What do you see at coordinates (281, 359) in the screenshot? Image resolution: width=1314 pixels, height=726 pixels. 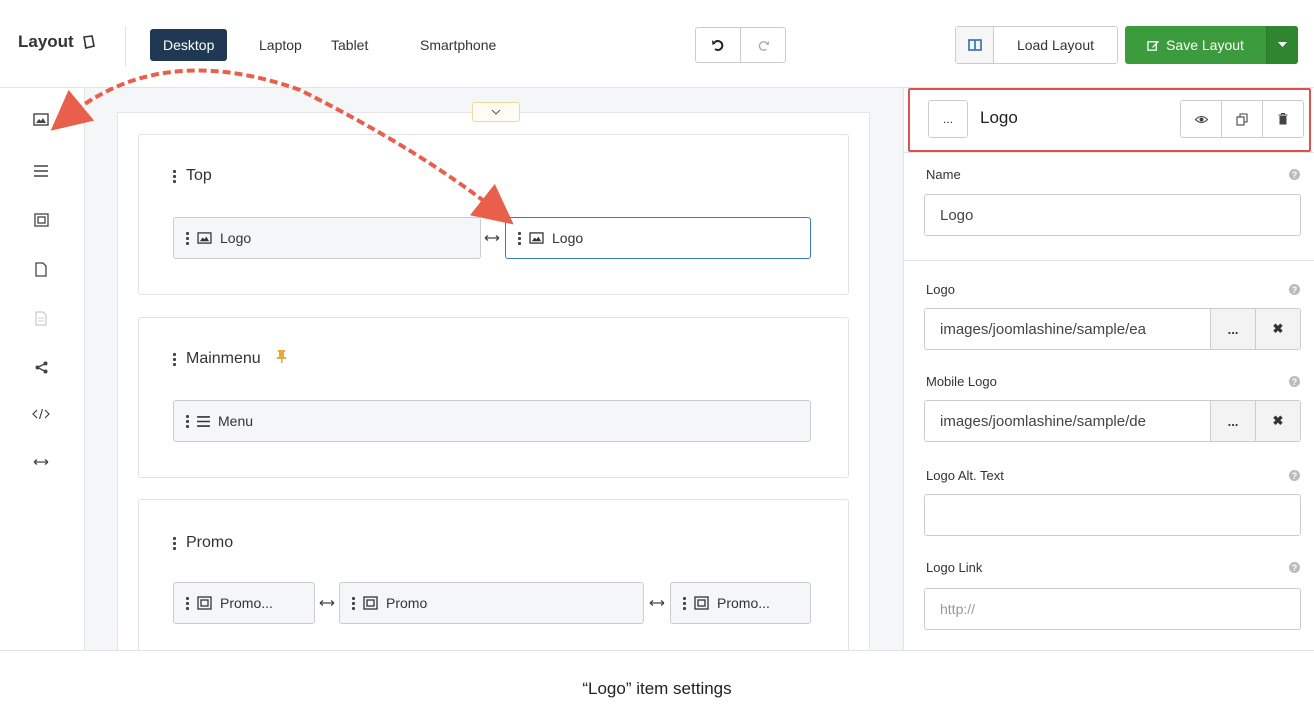 I see `pin-icon` at bounding box center [281, 359].